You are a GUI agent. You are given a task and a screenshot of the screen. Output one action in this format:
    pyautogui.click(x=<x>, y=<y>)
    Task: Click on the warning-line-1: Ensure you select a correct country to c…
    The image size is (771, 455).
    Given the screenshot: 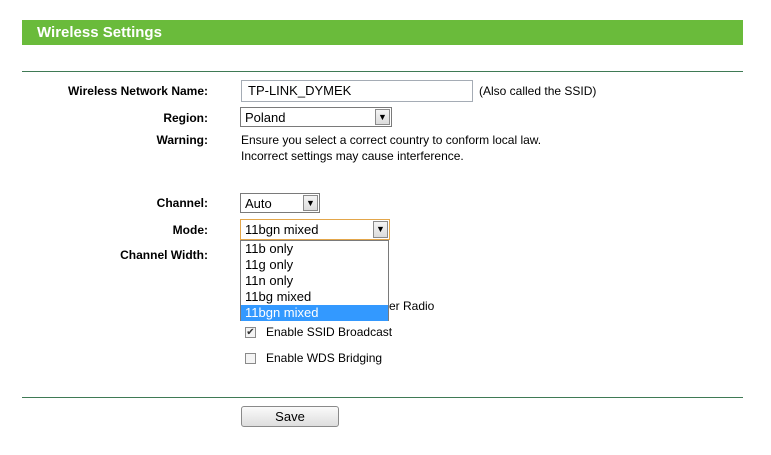 What is the action you would take?
    pyautogui.click(x=391, y=140)
    